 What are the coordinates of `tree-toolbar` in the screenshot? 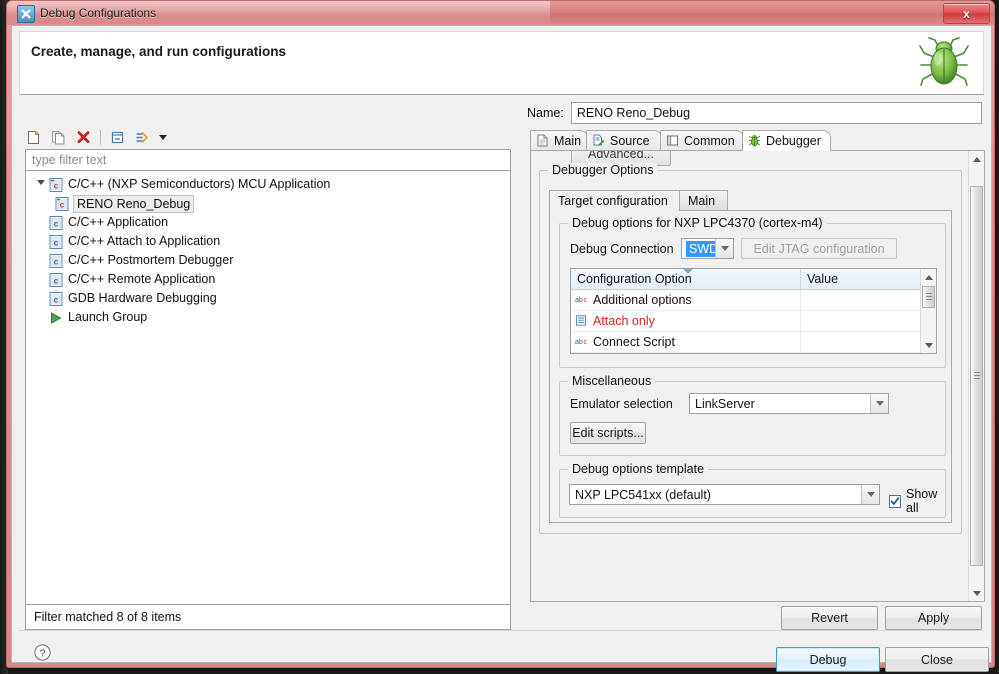 It's located at (269, 137).